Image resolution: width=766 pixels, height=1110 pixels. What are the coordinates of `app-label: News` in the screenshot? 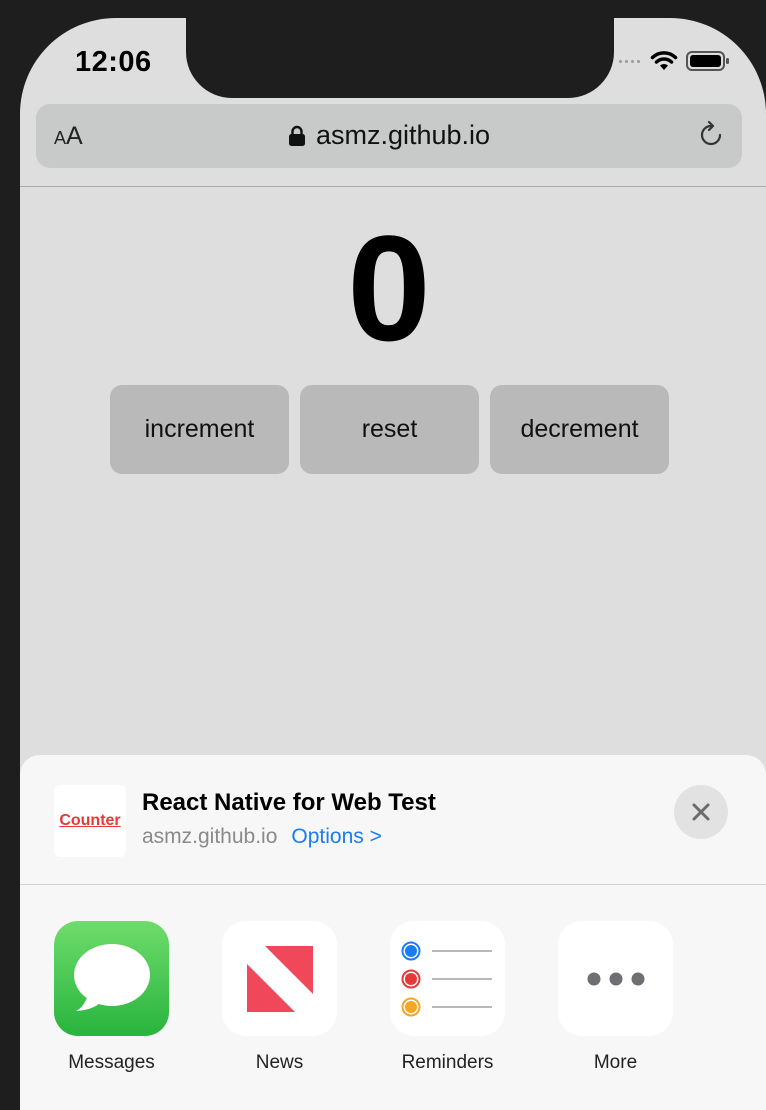 It's located at (279, 1062).